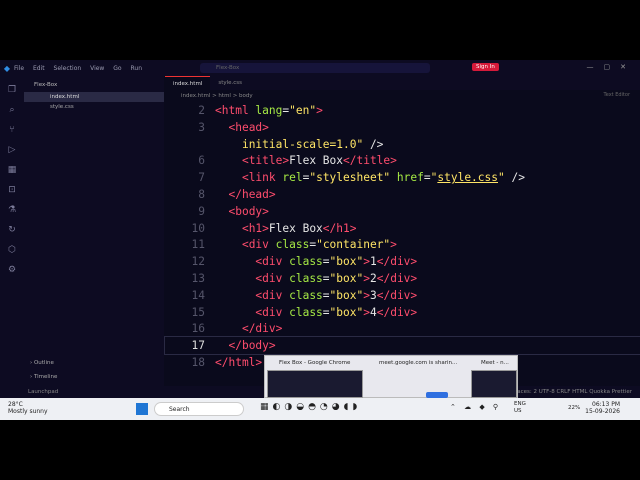 This screenshot has width=640, height=480. What do you see at coordinates (188, 83) in the screenshot?
I see `tab-index-html: index.html` at bounding box center [188, 83].